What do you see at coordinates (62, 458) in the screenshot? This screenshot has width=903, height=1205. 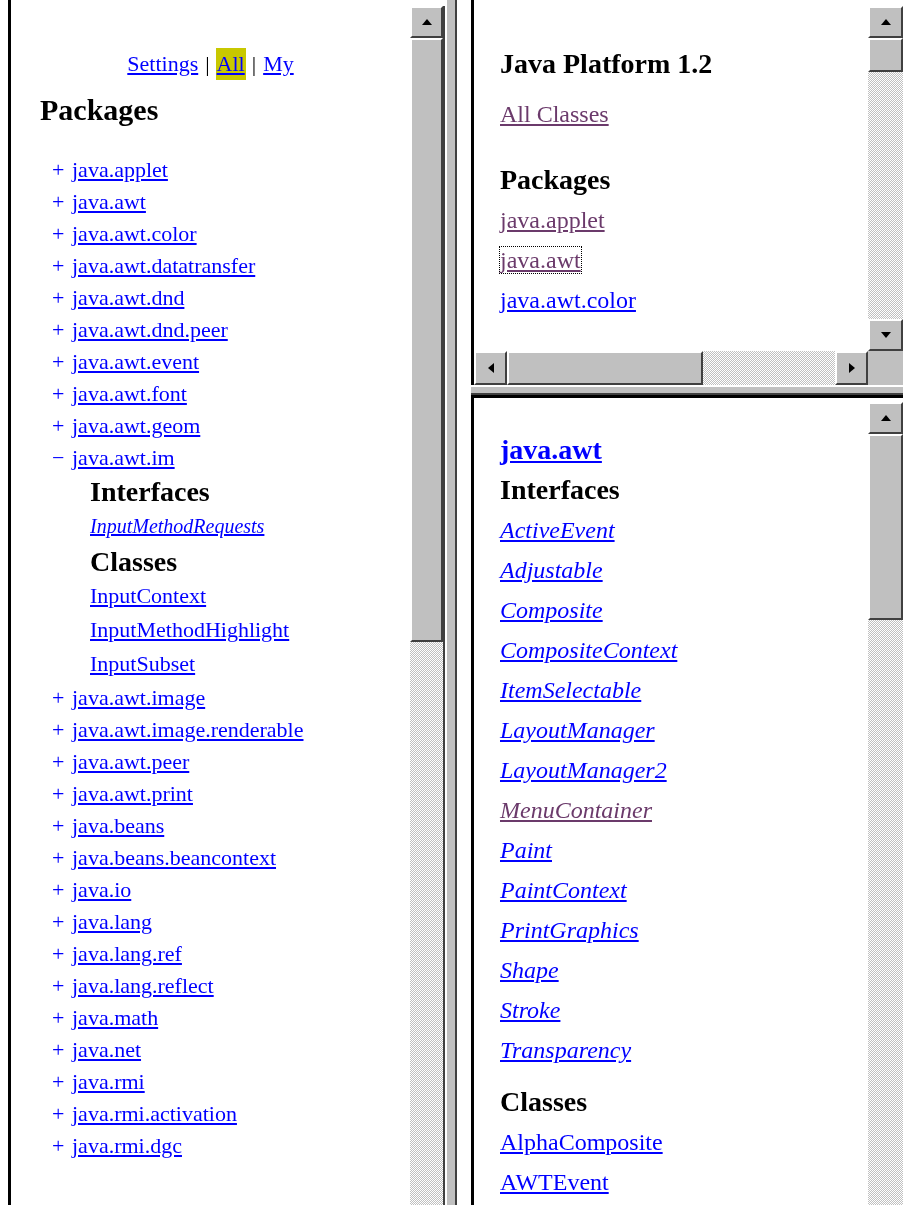 I see `collapse-toggle: −` at bounding box center [62, 458].